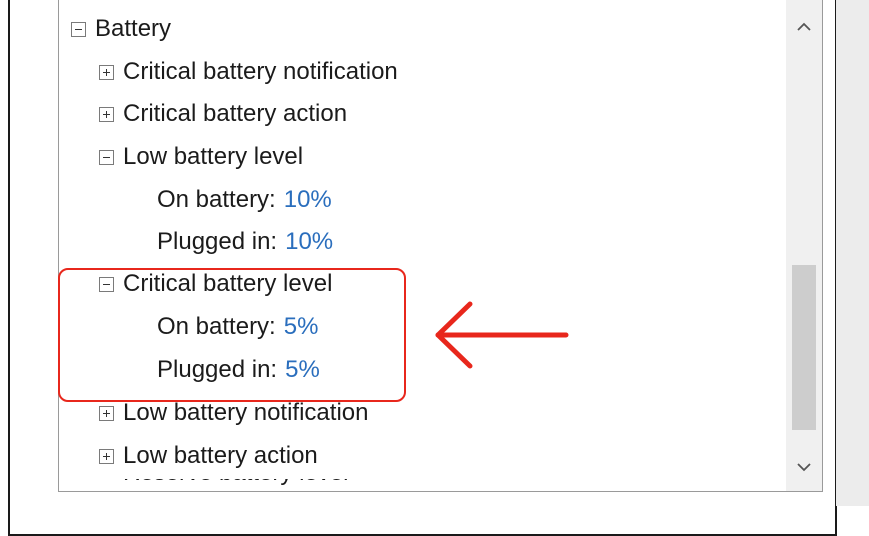 The height and width of the screenshot is (536, 869). I want to click on scroll-down-button, so click(804, 467).